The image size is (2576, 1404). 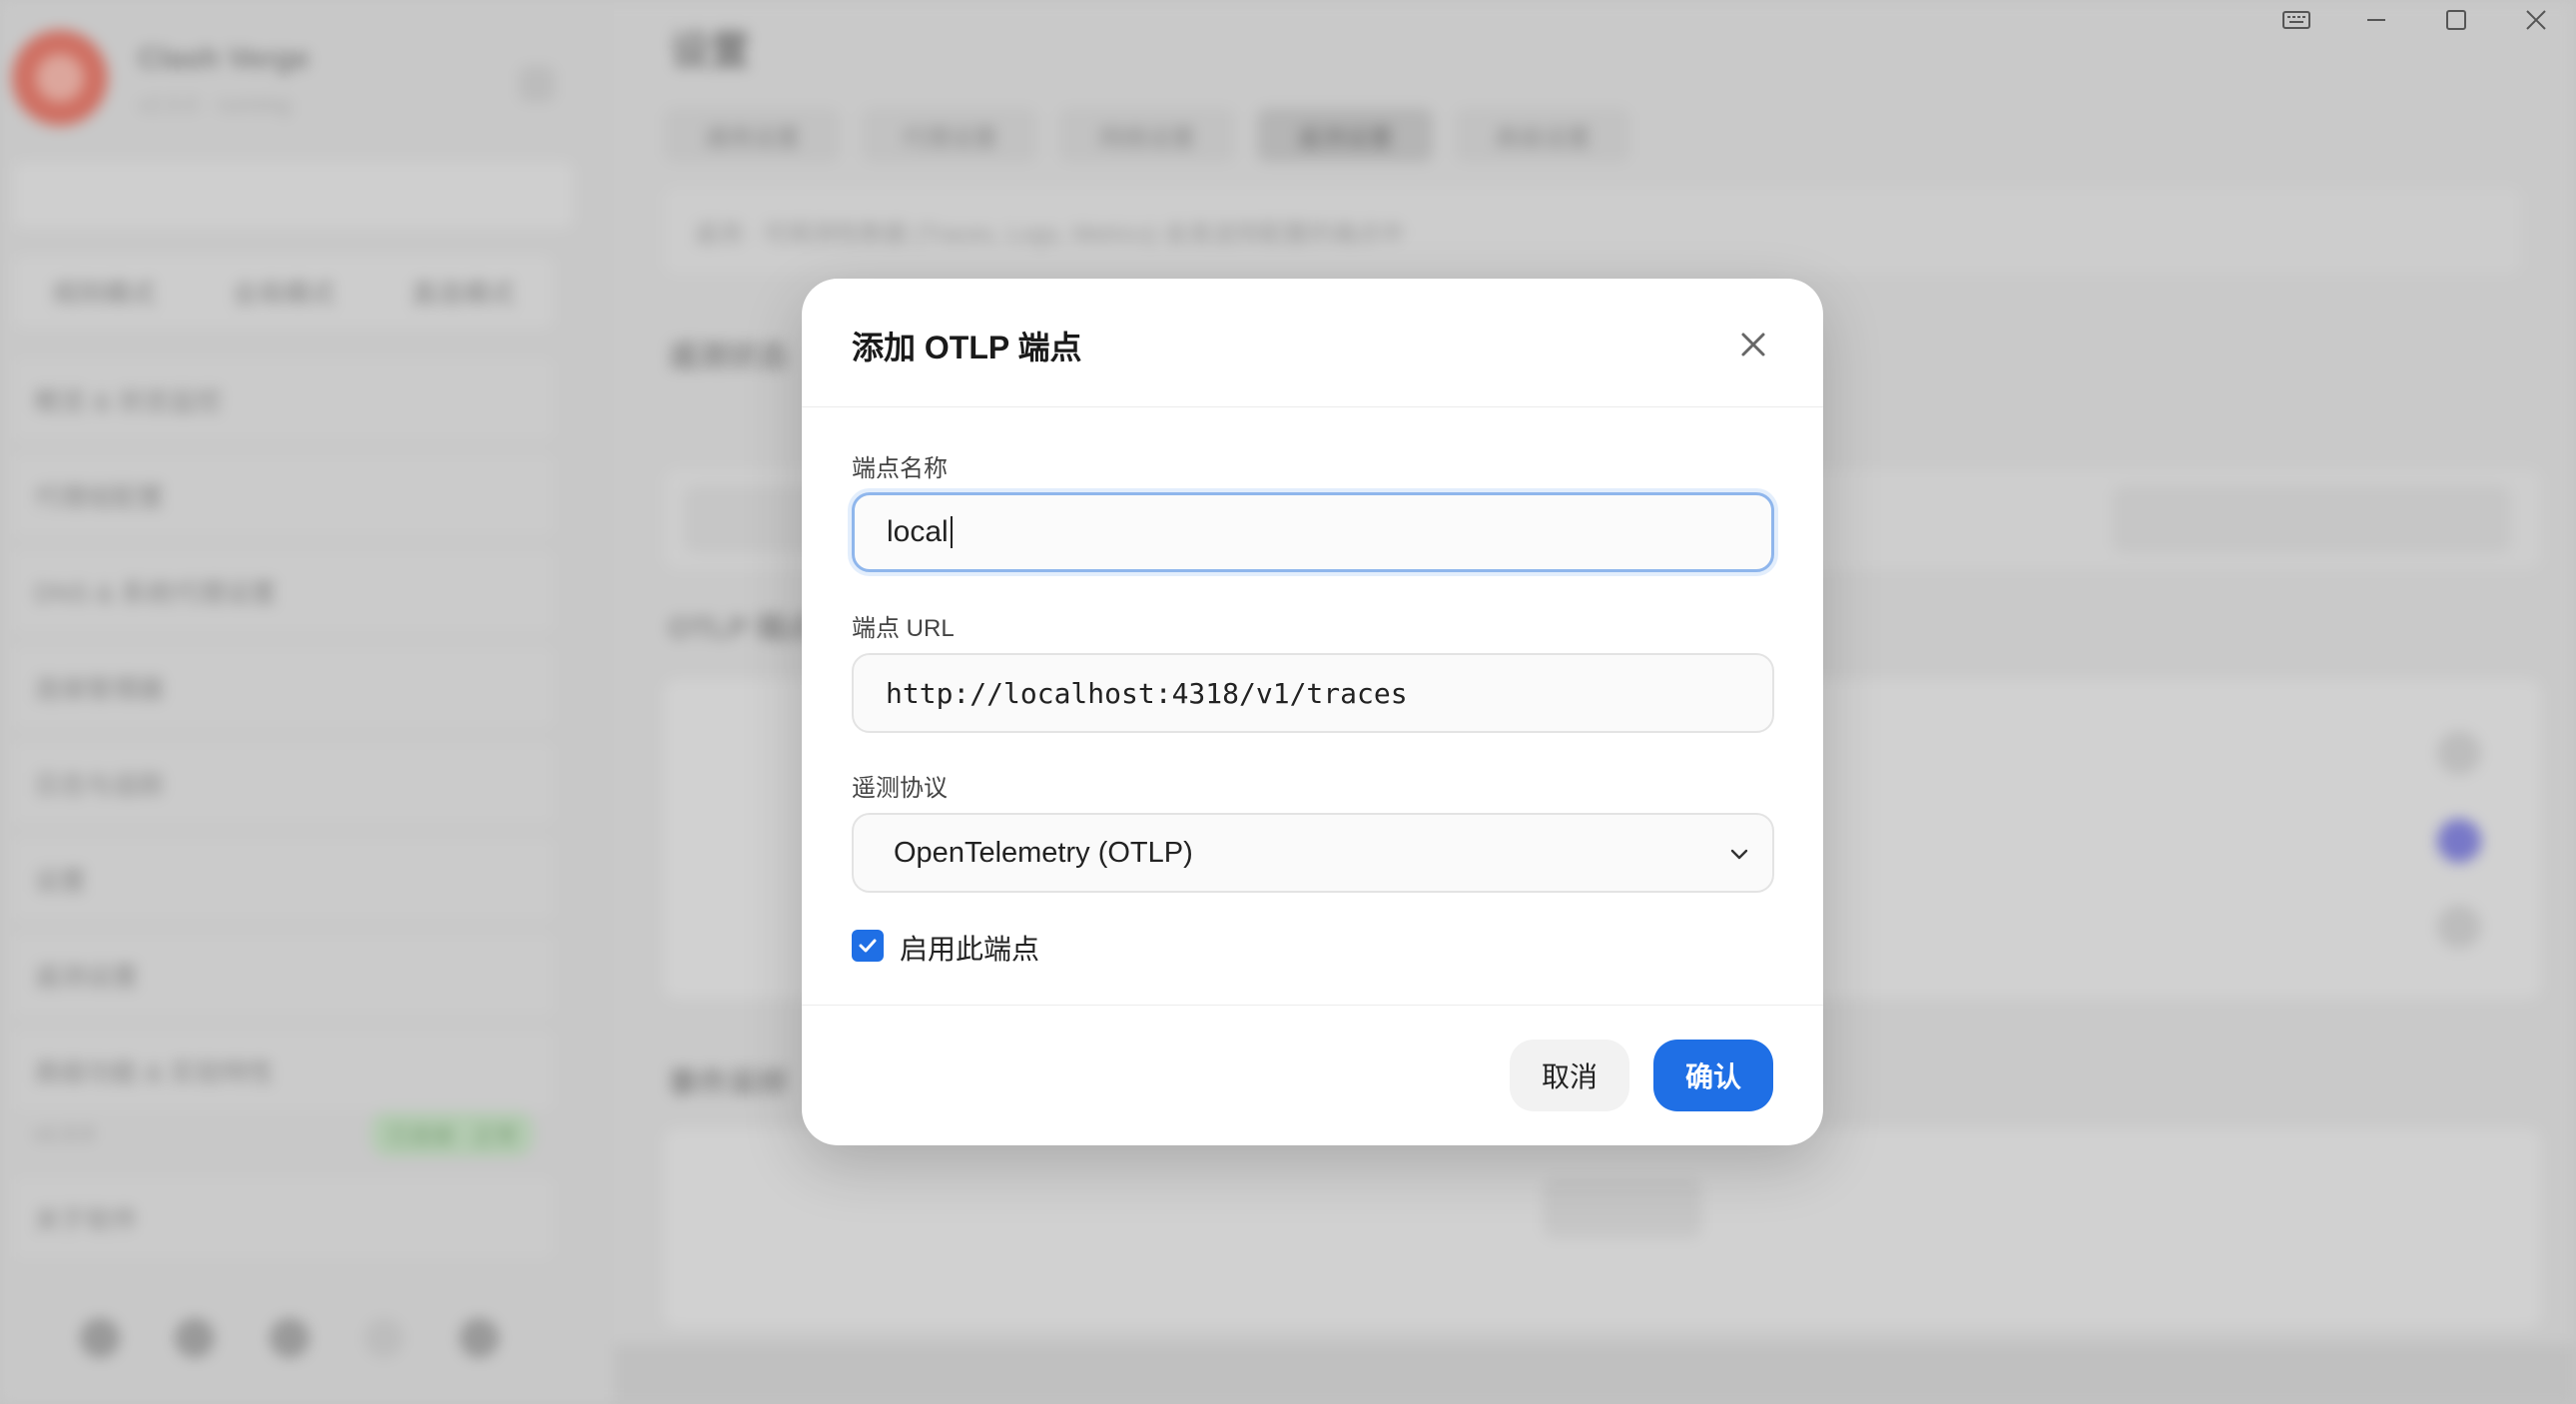 What do you see at coordinates (60, 78) in the screenshot?
I see `app-logo` at bounding box center [60, 78].